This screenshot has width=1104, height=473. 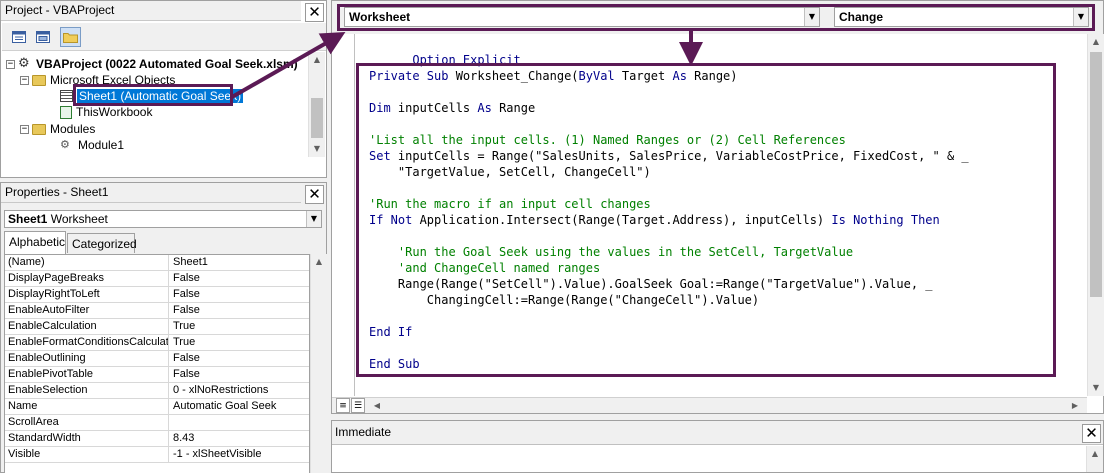 I want to click on annotation-arrow-sheet-to-combo, so click(x=288, y=65).